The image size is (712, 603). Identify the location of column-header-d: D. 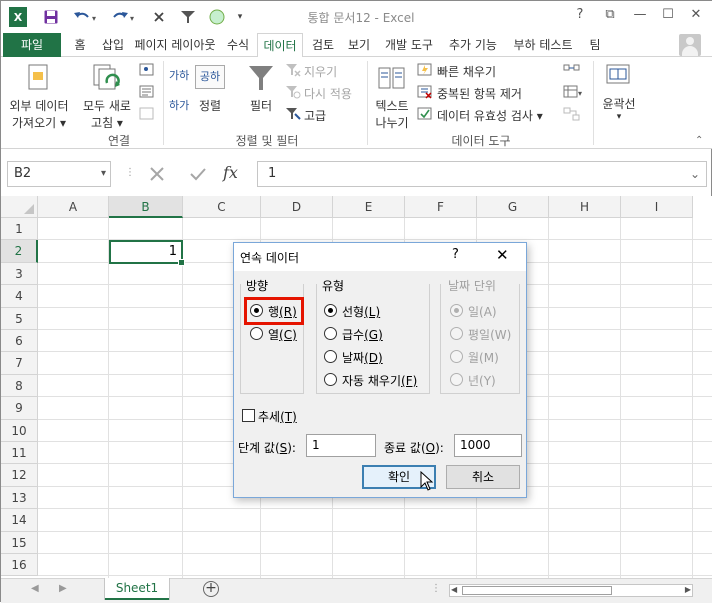
(297, 207).